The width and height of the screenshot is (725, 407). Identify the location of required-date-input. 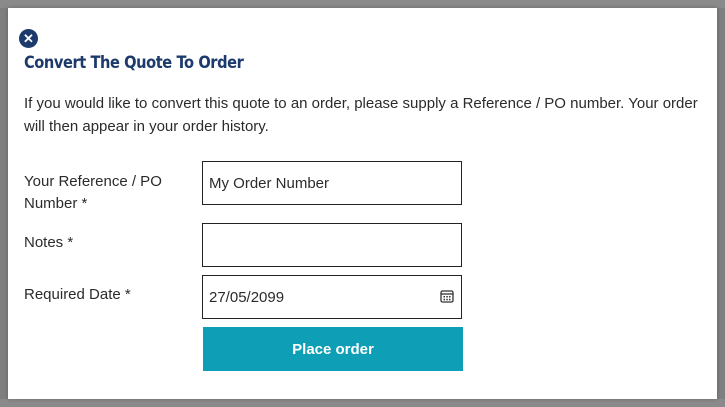
(332, 297).